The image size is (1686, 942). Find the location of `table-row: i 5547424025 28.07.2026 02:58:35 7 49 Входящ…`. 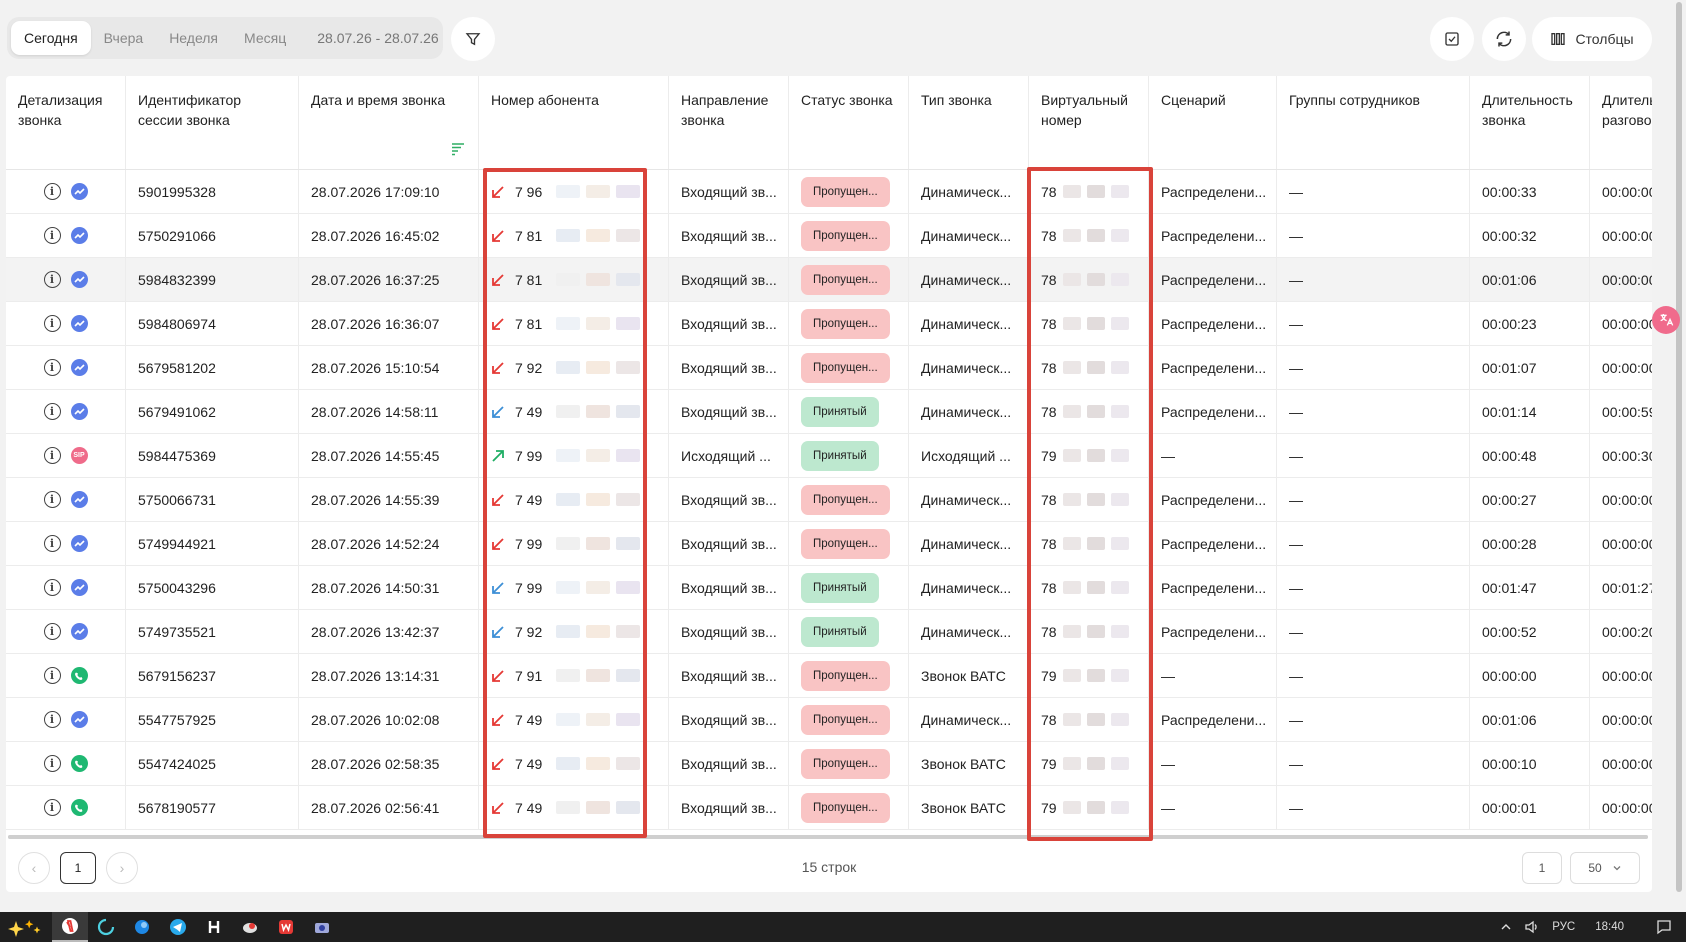

table-row: i 5547424025 28.07.2026 02:58:35 7 49 Входящ… is located at coordinates (829, 764).